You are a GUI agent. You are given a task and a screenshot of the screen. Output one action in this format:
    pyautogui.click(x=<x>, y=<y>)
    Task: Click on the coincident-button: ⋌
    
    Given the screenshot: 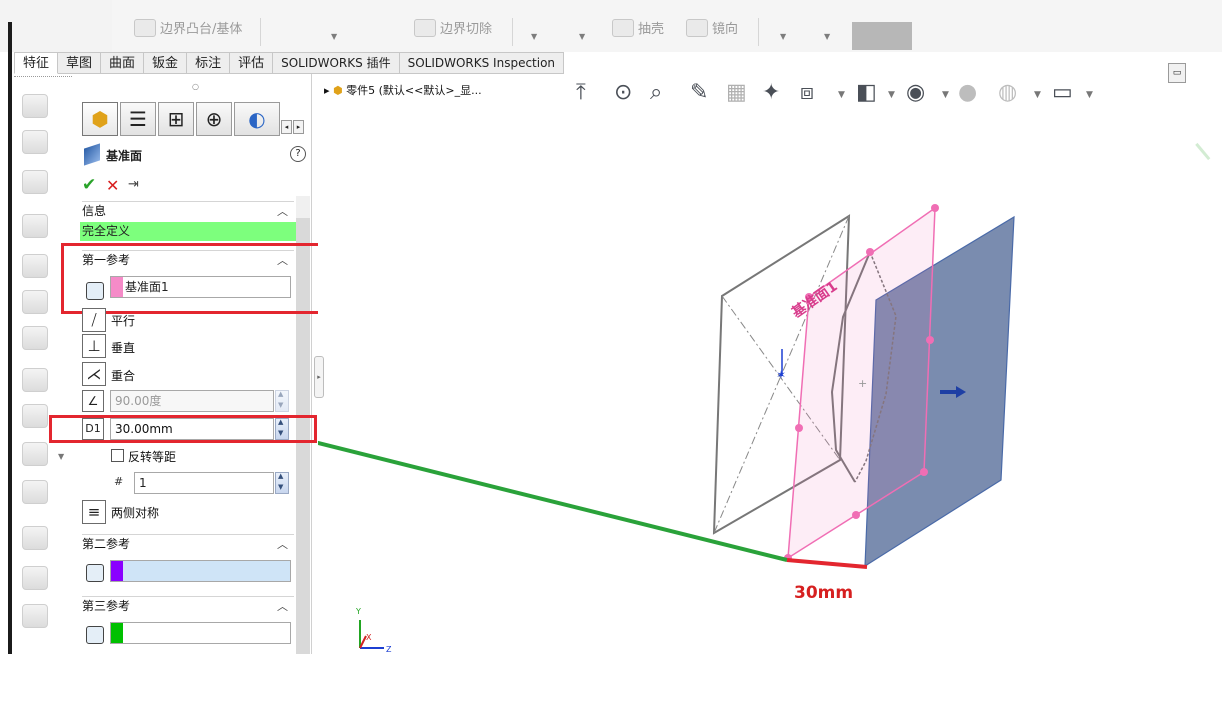 What is the action you would take?
    pyautogui.click(x=94, y=374)
    